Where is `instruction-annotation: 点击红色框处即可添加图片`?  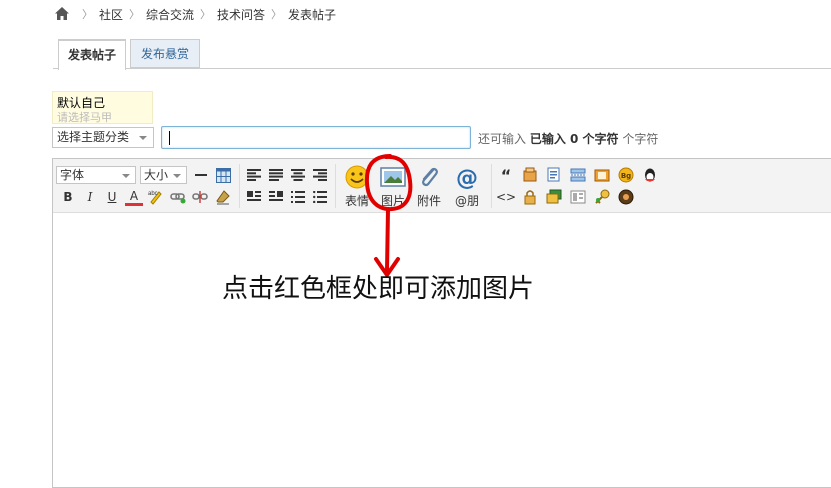 instruction-annotation: 点击红色框处即可添加图片 is located at coordinates (378, 289).